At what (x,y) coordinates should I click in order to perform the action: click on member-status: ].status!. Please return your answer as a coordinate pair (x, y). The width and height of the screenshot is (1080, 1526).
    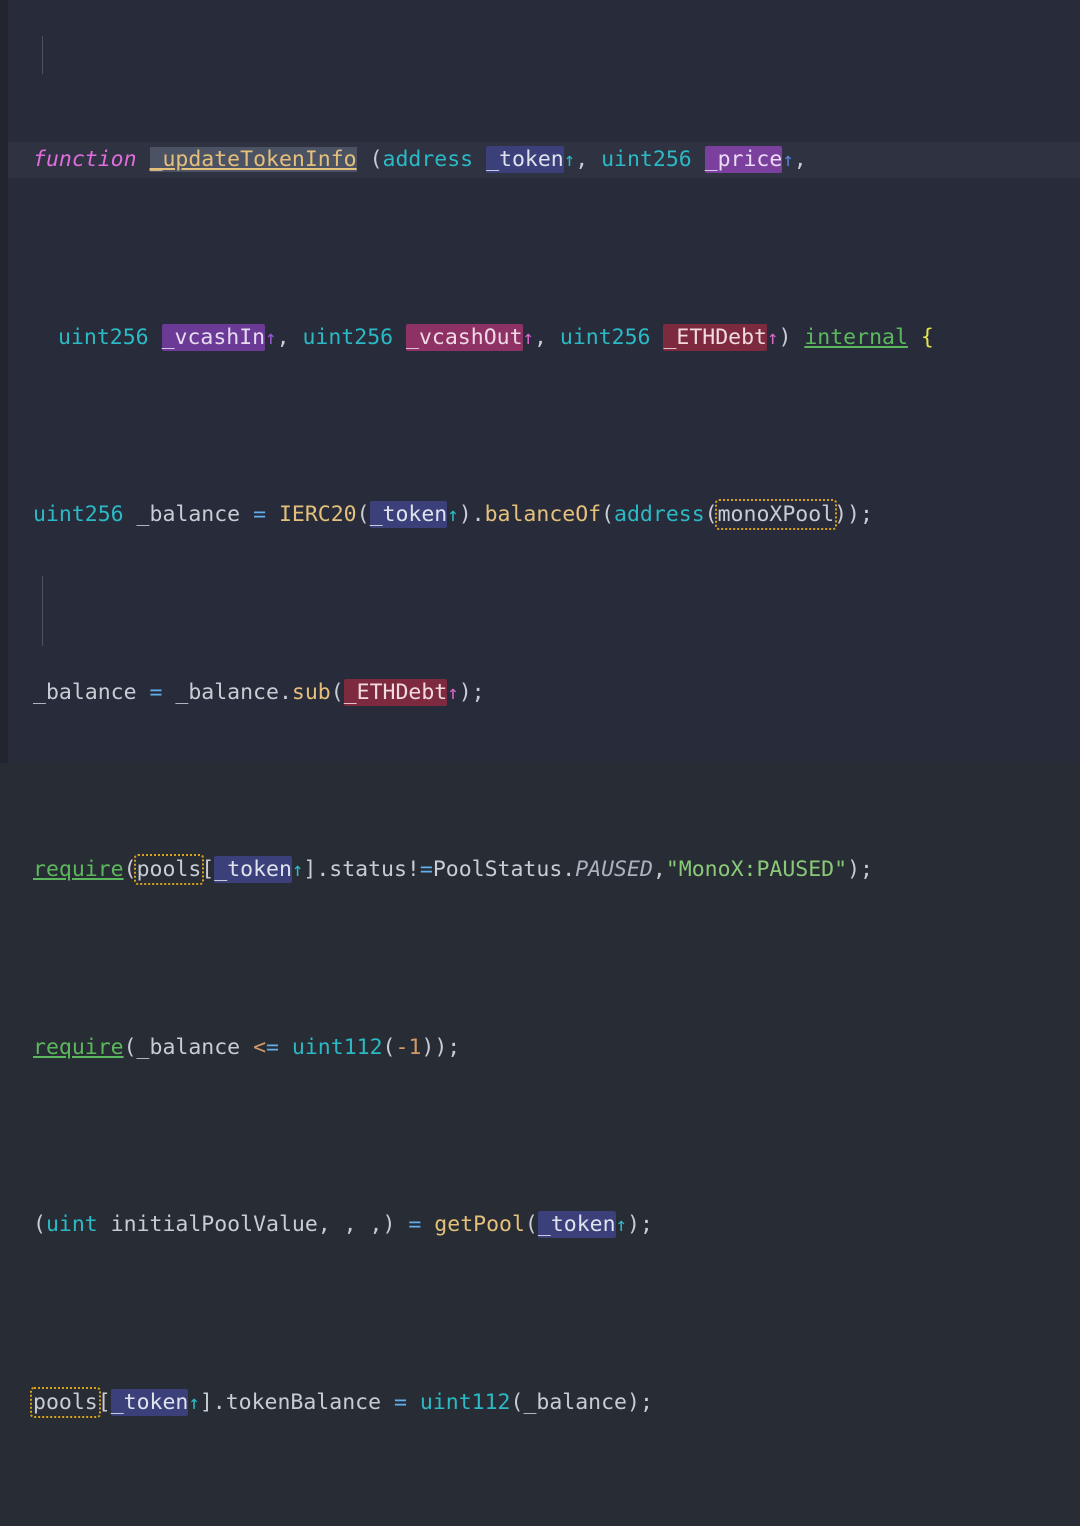
    Looking at the image, I should click on (361, 869).